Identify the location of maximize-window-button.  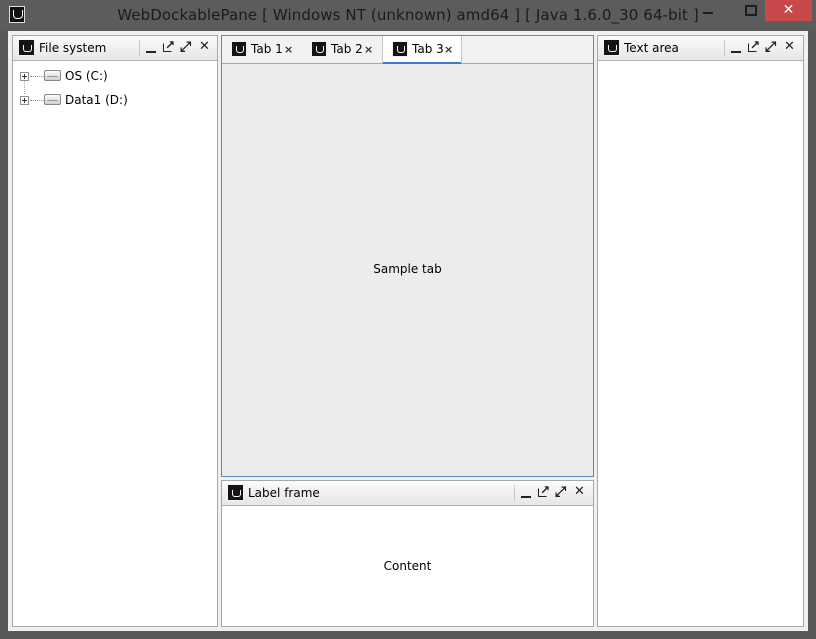
(751, 10).